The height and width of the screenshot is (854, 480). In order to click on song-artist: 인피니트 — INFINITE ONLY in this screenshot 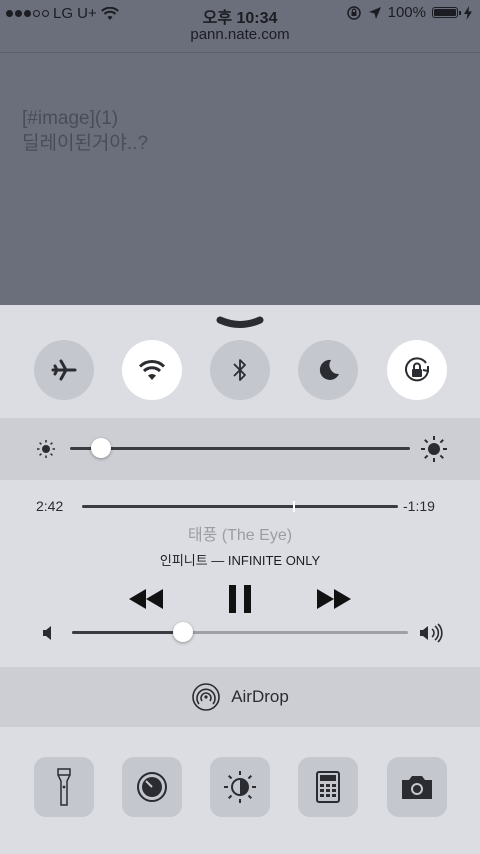, I will do `click(240, 560)`.